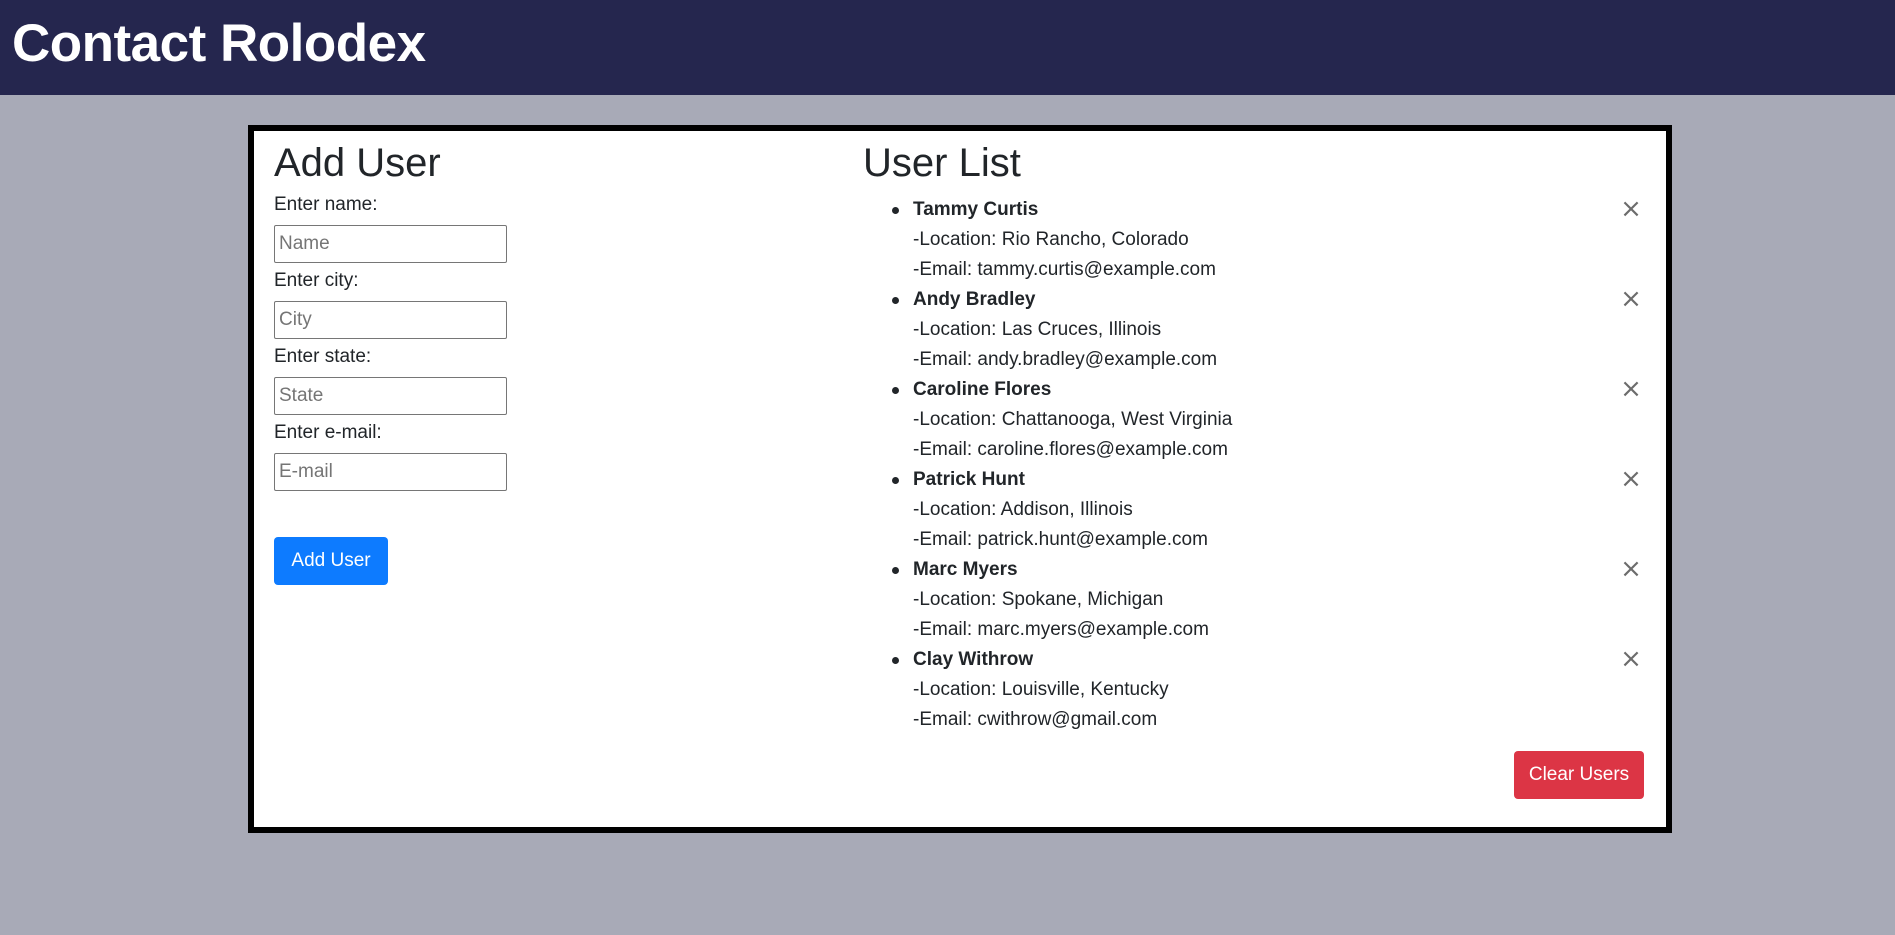  What do you see at coordinates (1073, 419) in the screenshot?
I see `user-location: -Location: Chattanooga, West Virginia` at bounding box center [1073, 419].